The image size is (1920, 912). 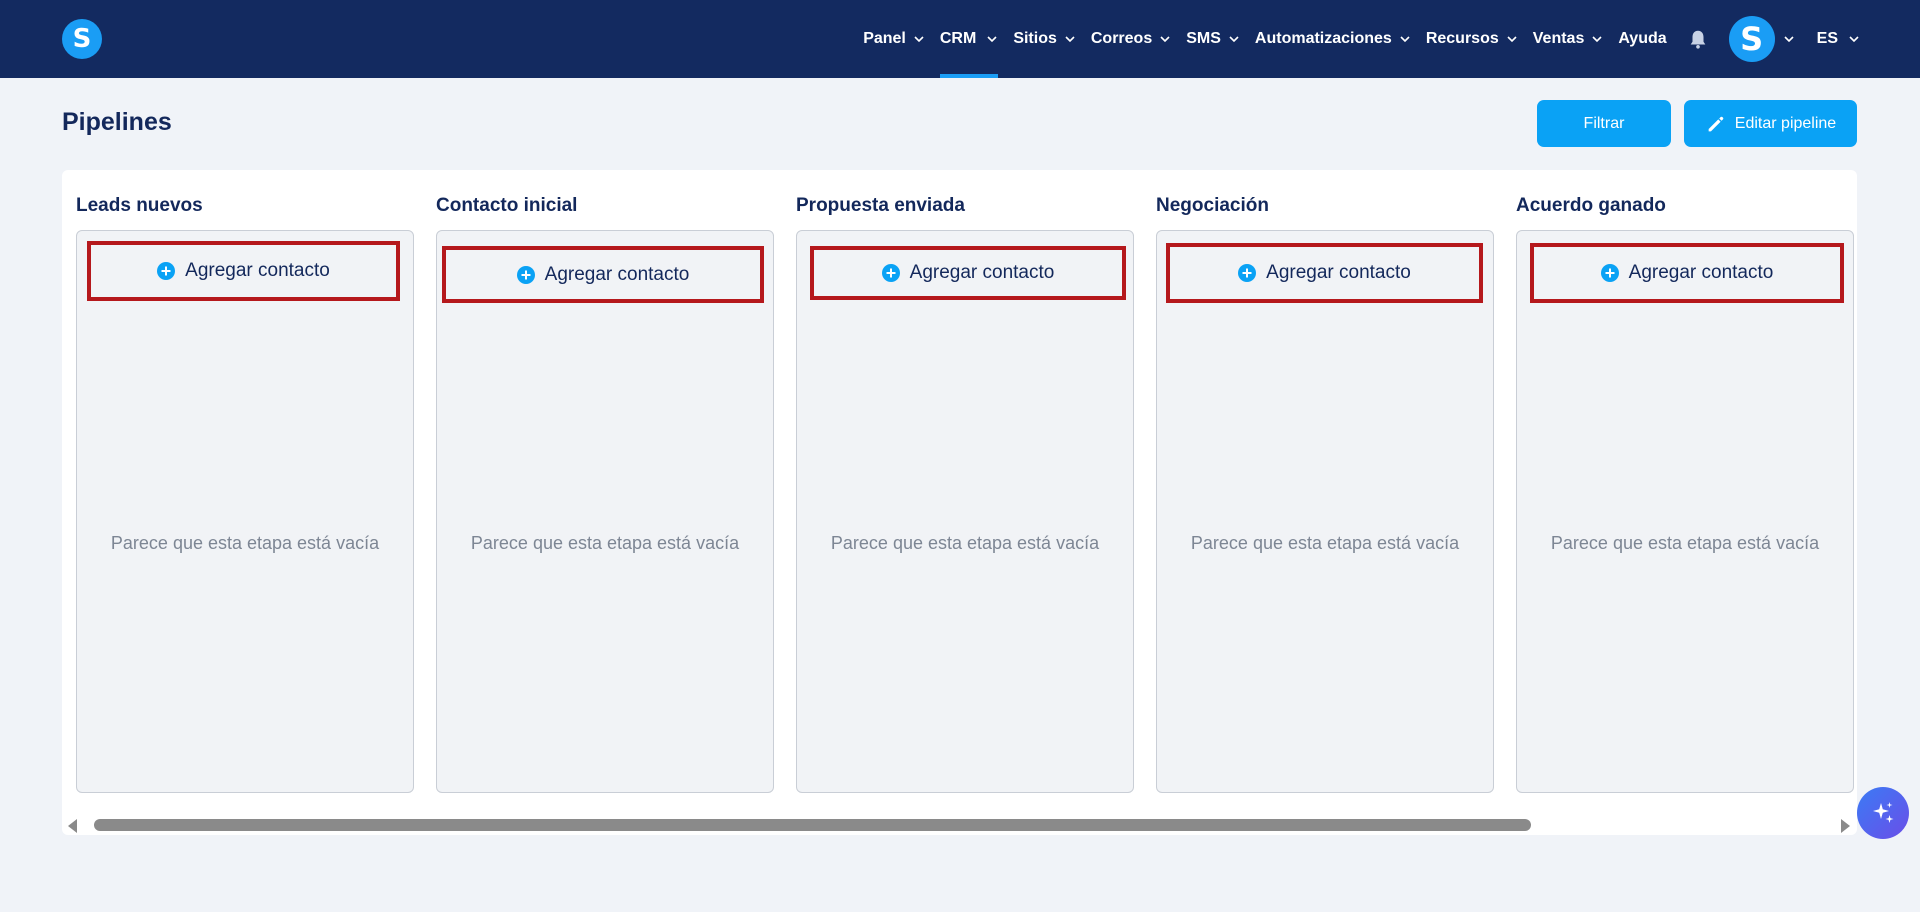 I want to click on stage-title: Contacto inicial, so click(x=507, y=205).